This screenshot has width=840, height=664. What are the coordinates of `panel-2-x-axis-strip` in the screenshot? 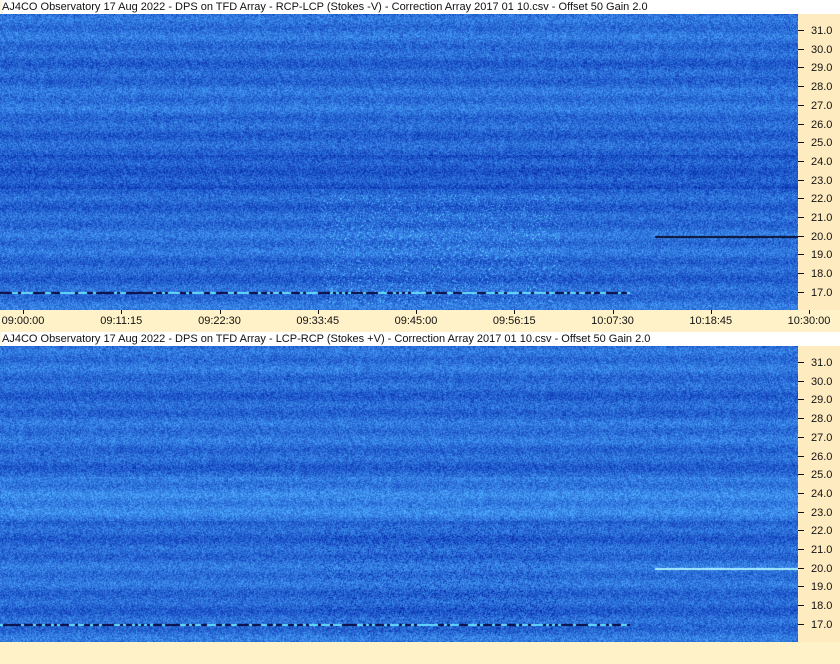 It's located at (420, 653).